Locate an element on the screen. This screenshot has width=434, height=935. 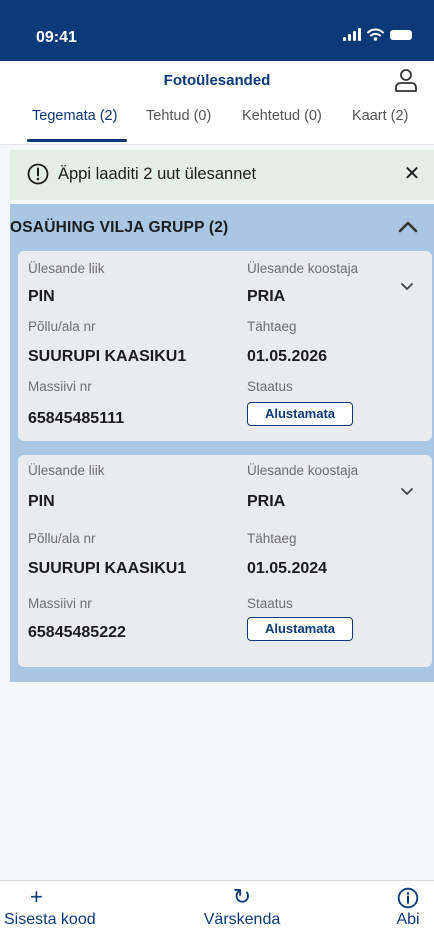
chevron-up-icon is located at coordinates (408, 226).